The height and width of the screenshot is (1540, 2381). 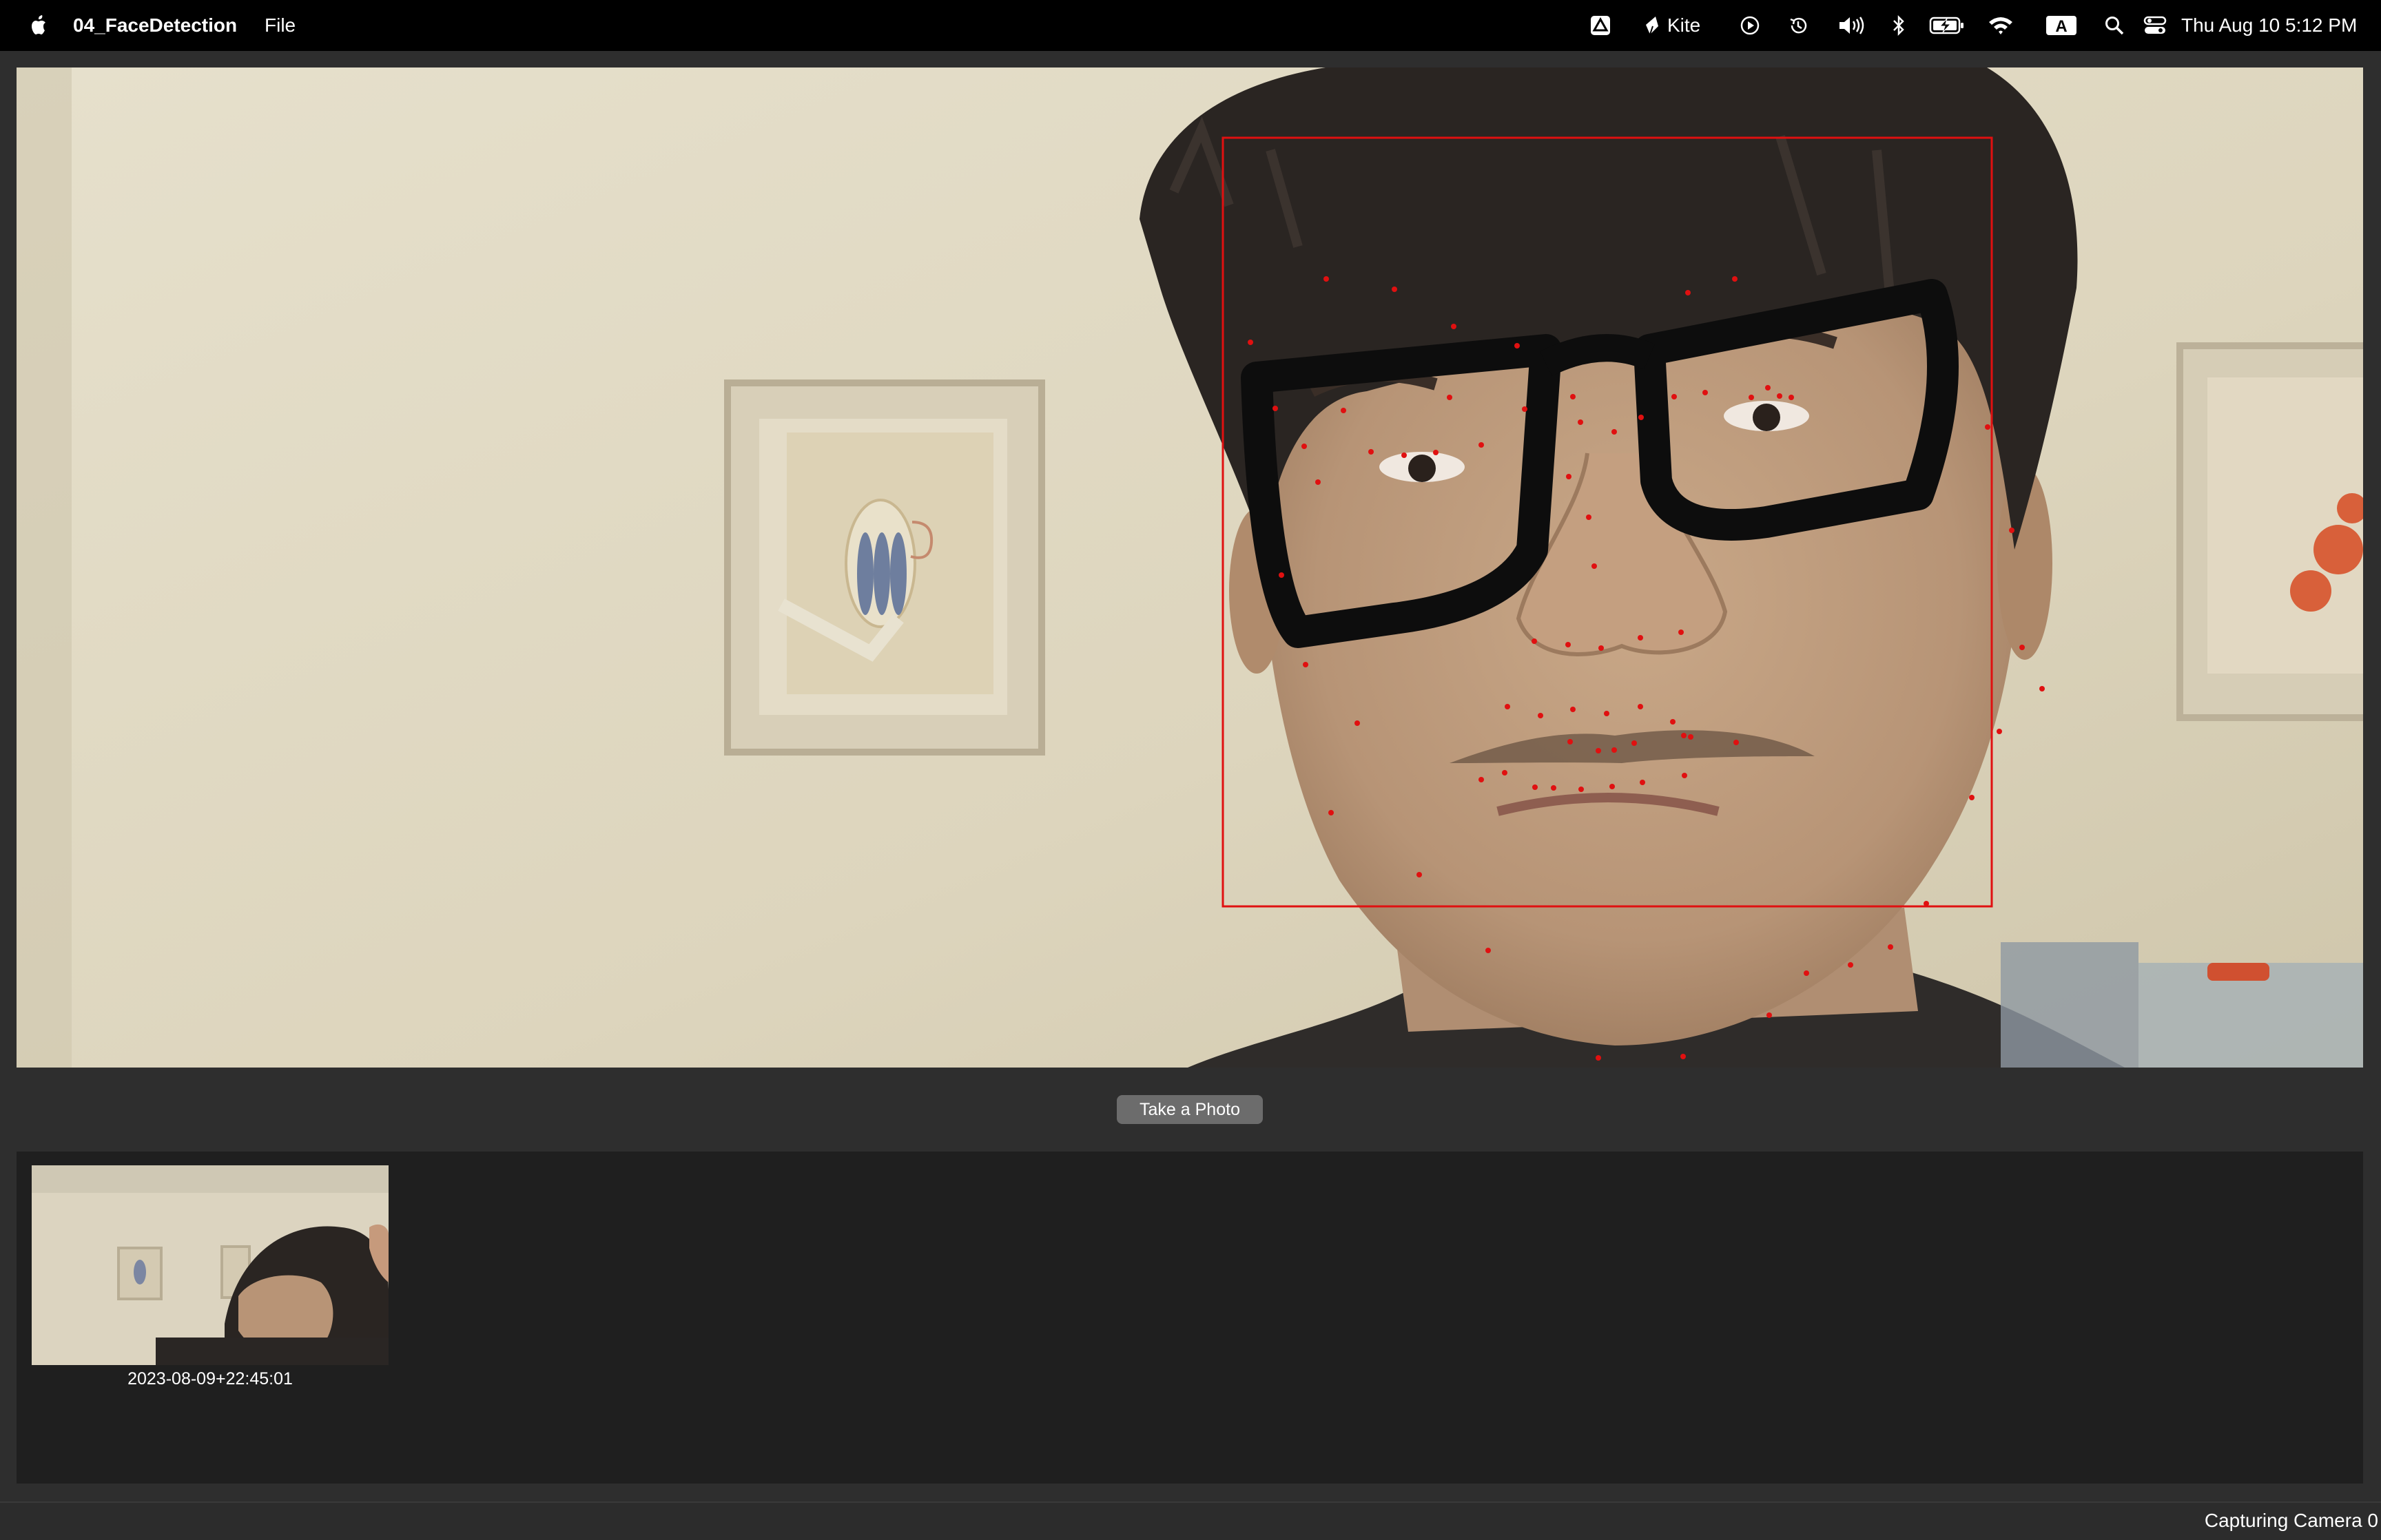 What do you see at coordinates (1799, 25) in the screenshot?
I see `time-machine-icon` at bounding box center [1799, 25].